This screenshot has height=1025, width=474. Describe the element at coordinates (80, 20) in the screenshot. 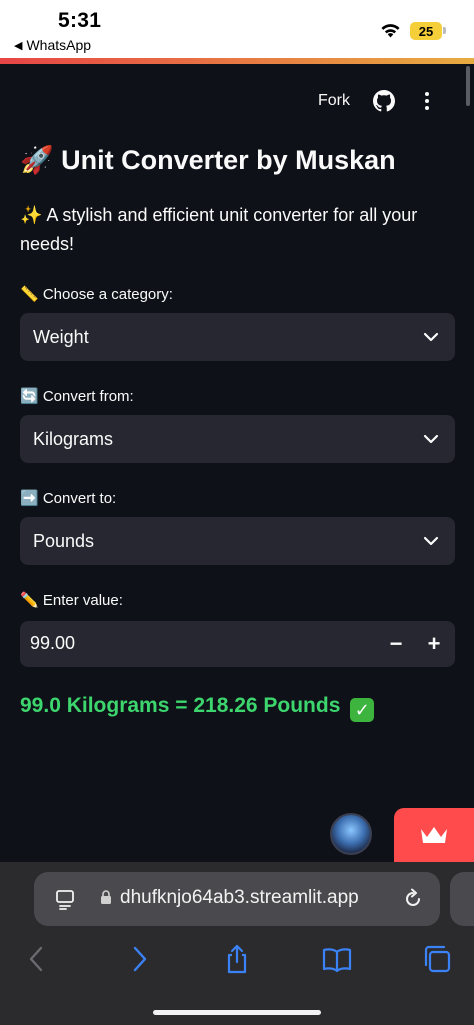

I see `status-time: 5:31` at that location.